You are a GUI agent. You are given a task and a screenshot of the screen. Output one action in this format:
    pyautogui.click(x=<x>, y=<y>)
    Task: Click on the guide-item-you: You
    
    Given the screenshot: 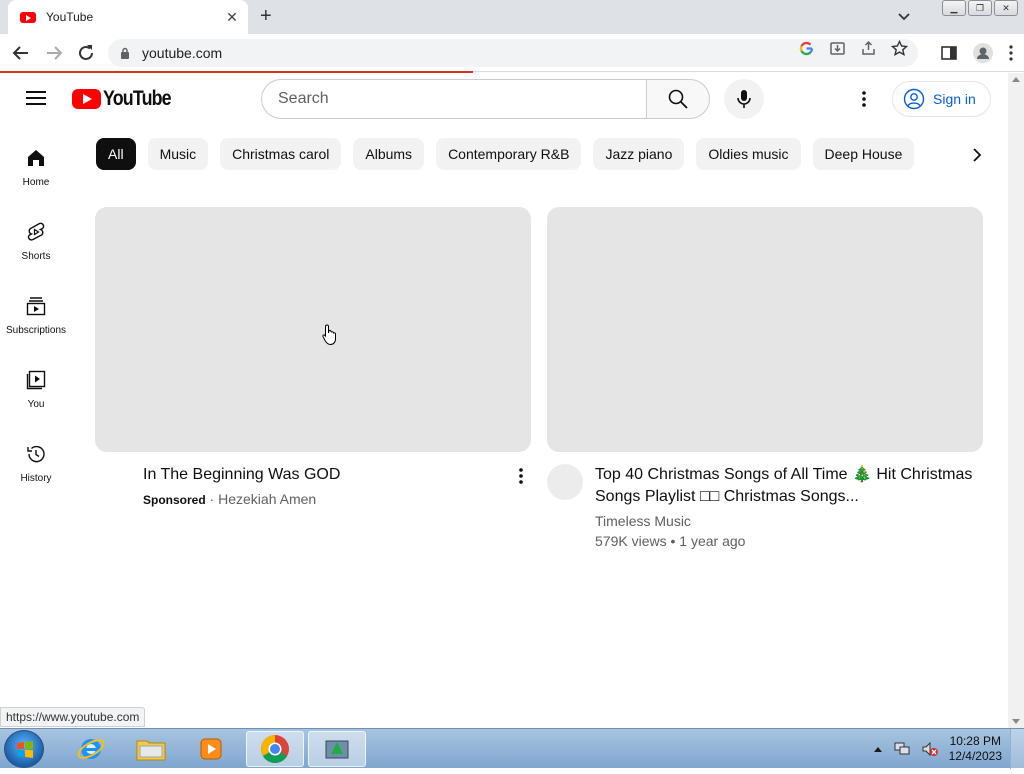 What is the action you would take?
    pyautogui.click(x=36, y=384)
    